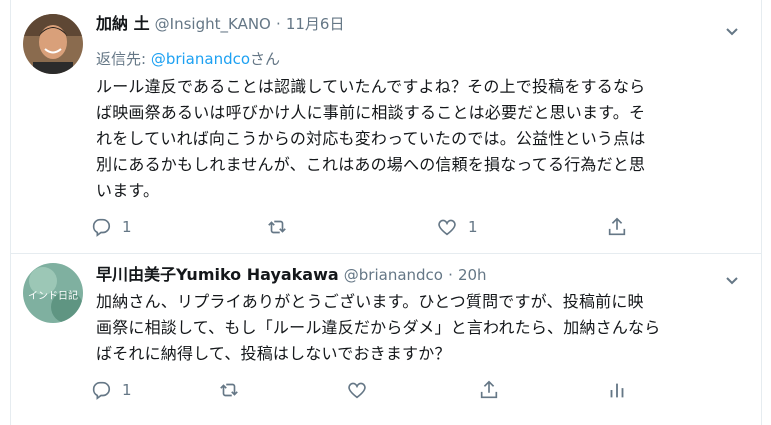 This screenshot has height=425, width=771. What do you see at coordinates (410, 390) in the screenshot?
I see `tweet-actions: 1` at bounding box center [410, 390].